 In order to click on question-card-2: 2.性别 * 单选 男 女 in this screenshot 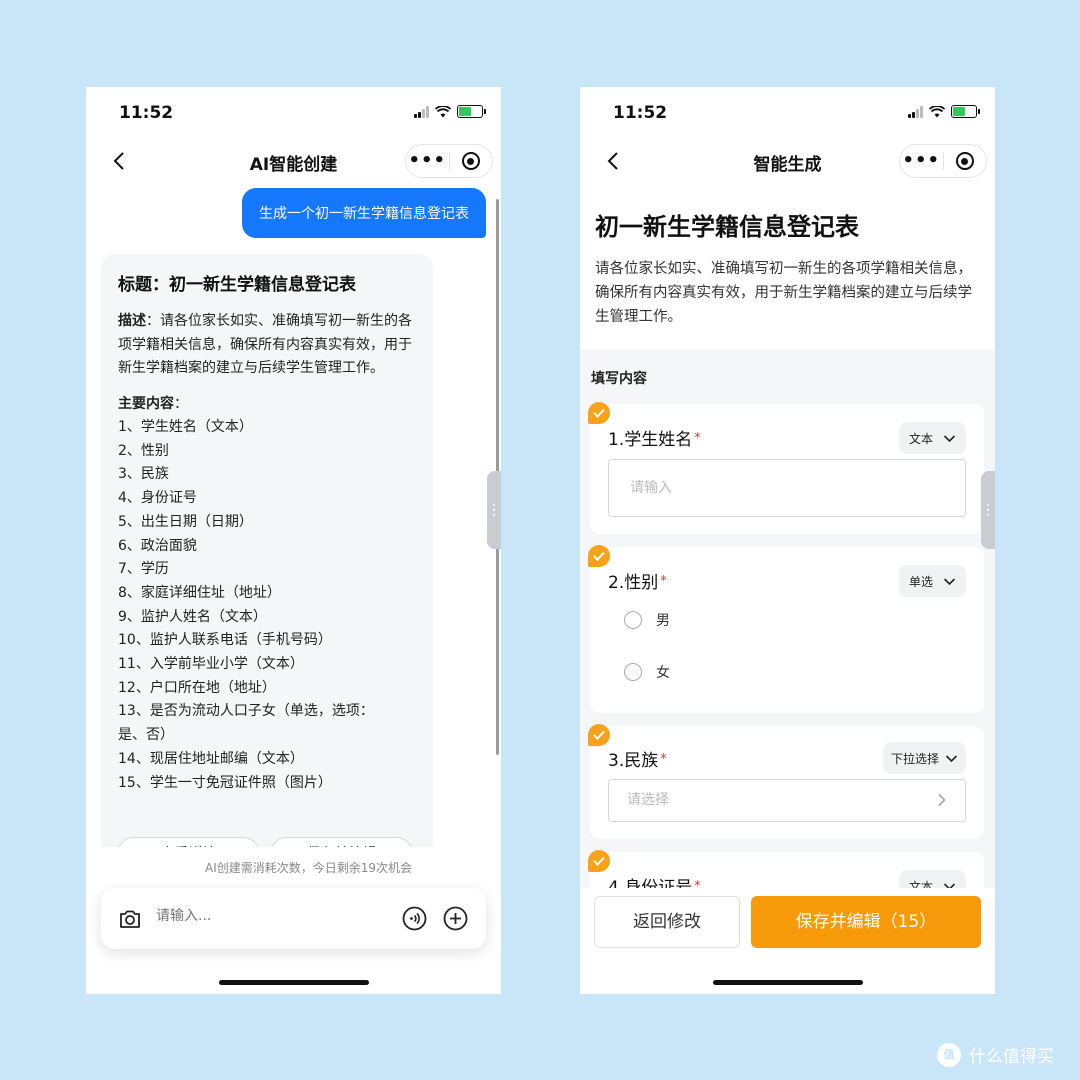, I will do `click(786, 629)`.